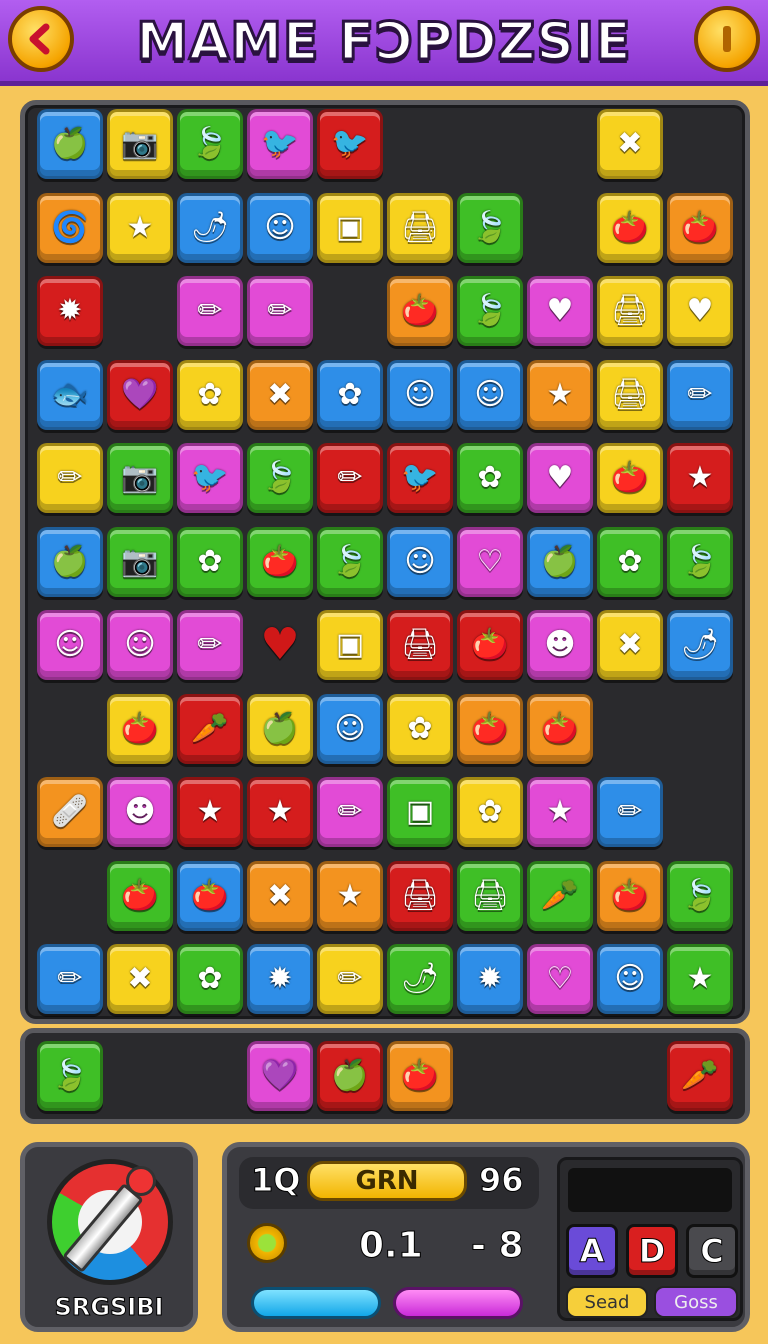  I want to click on tool-panel: SRGSIBI, so click(109, 1237).